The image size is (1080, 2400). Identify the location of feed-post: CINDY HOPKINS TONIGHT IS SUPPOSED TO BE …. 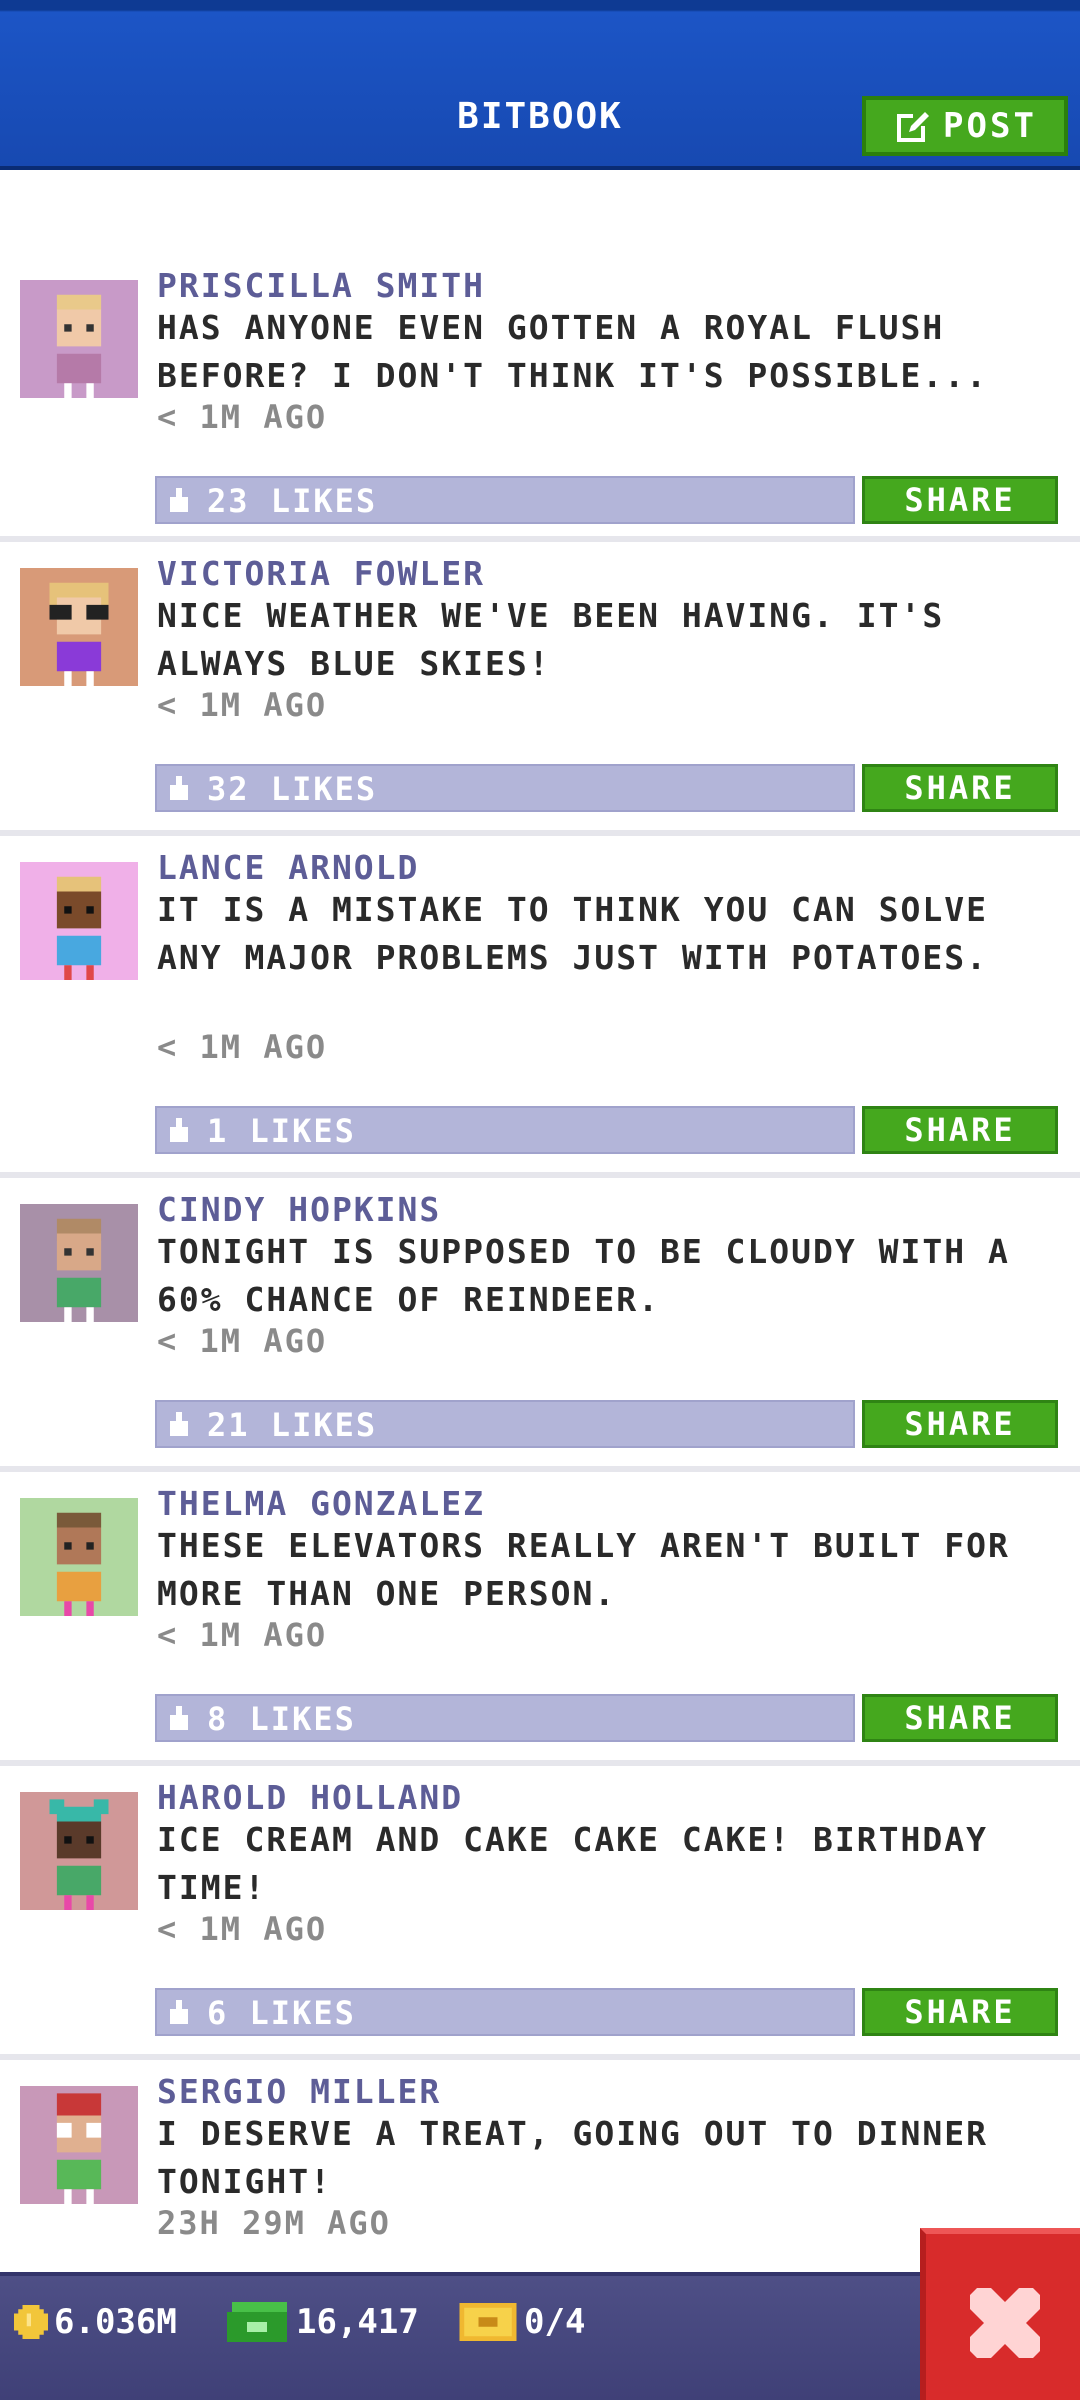
(540, 1328).